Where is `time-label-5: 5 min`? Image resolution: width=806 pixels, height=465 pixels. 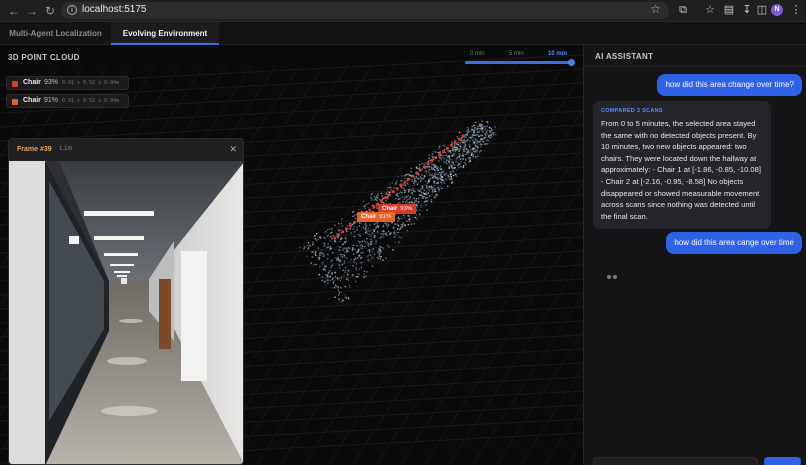
time-label-5: 5 min is located at coordinates (516, 54).